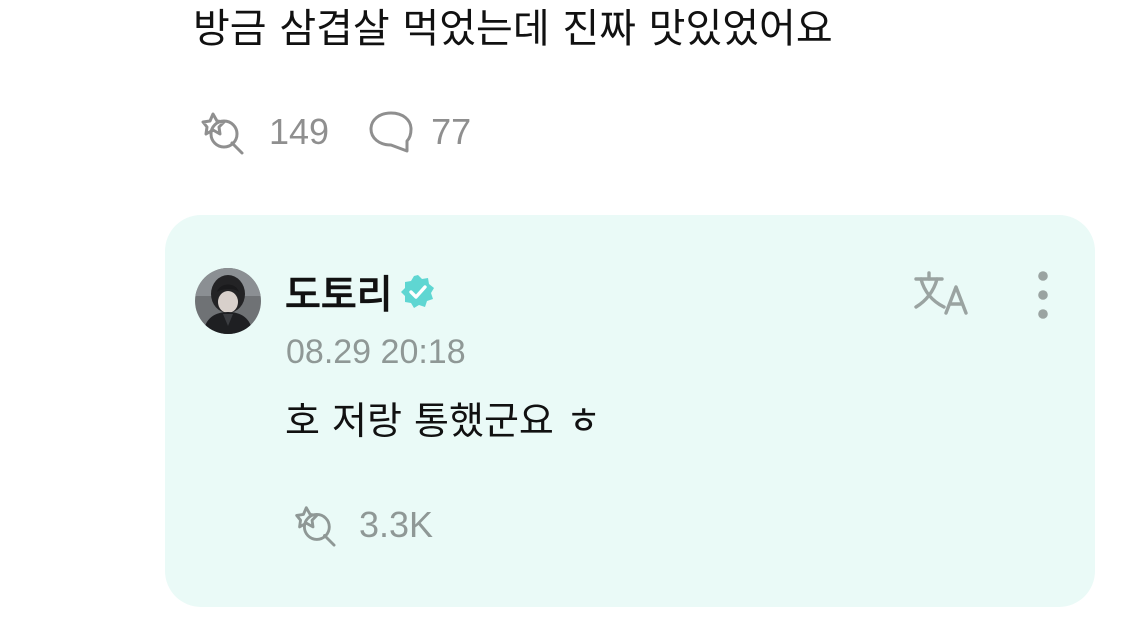  Describe the element at coordinates (299, 131) in the screenshot. I see `post-like-count: 149` at that location.